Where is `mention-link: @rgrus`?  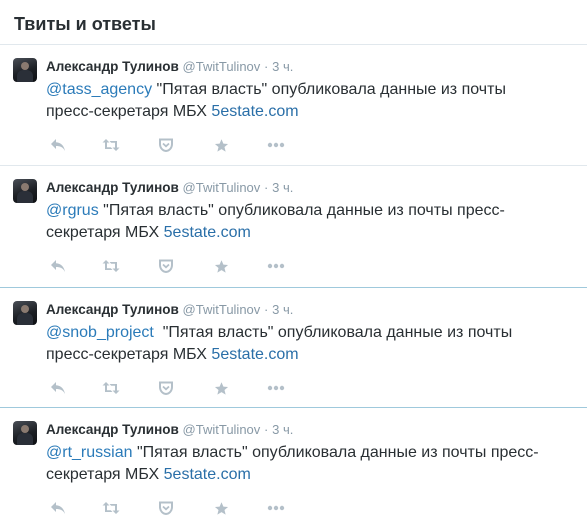
mention-link: @rgrus is located at coordinates (72, 210).